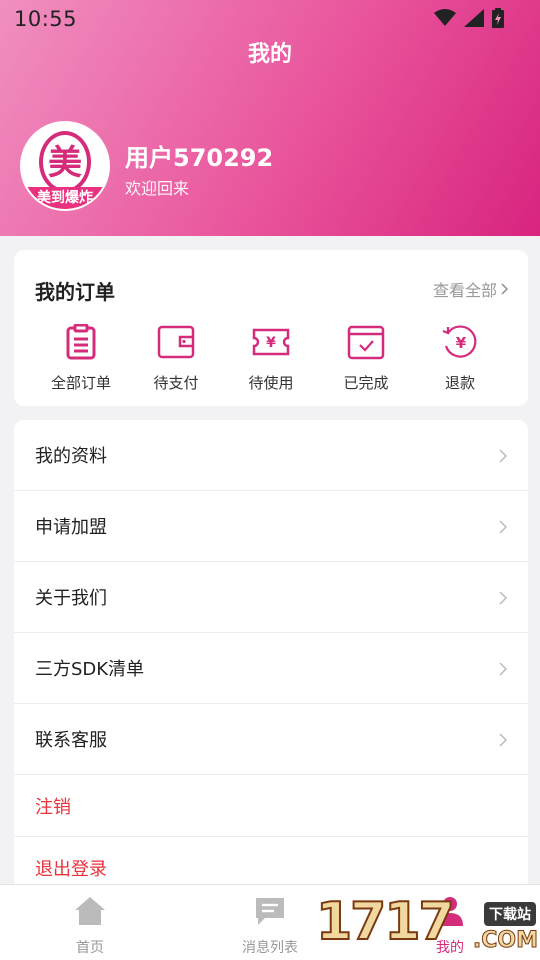 The height and width of the screenshot is (960, 540). I want to click on refund-yen-icon: ¥, so click(459, 341).